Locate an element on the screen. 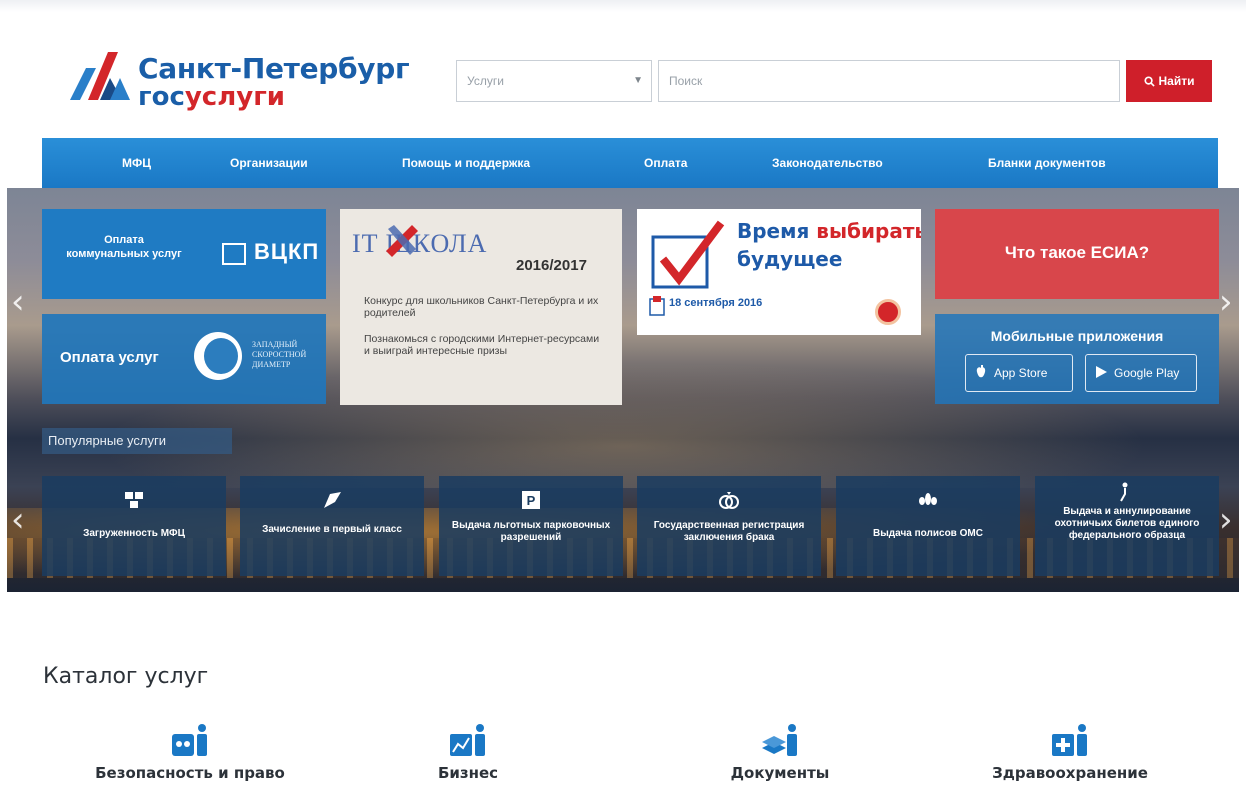 The image size is (1246, 812). elections-title: Время выбирать is located at coordinates (829, 231).